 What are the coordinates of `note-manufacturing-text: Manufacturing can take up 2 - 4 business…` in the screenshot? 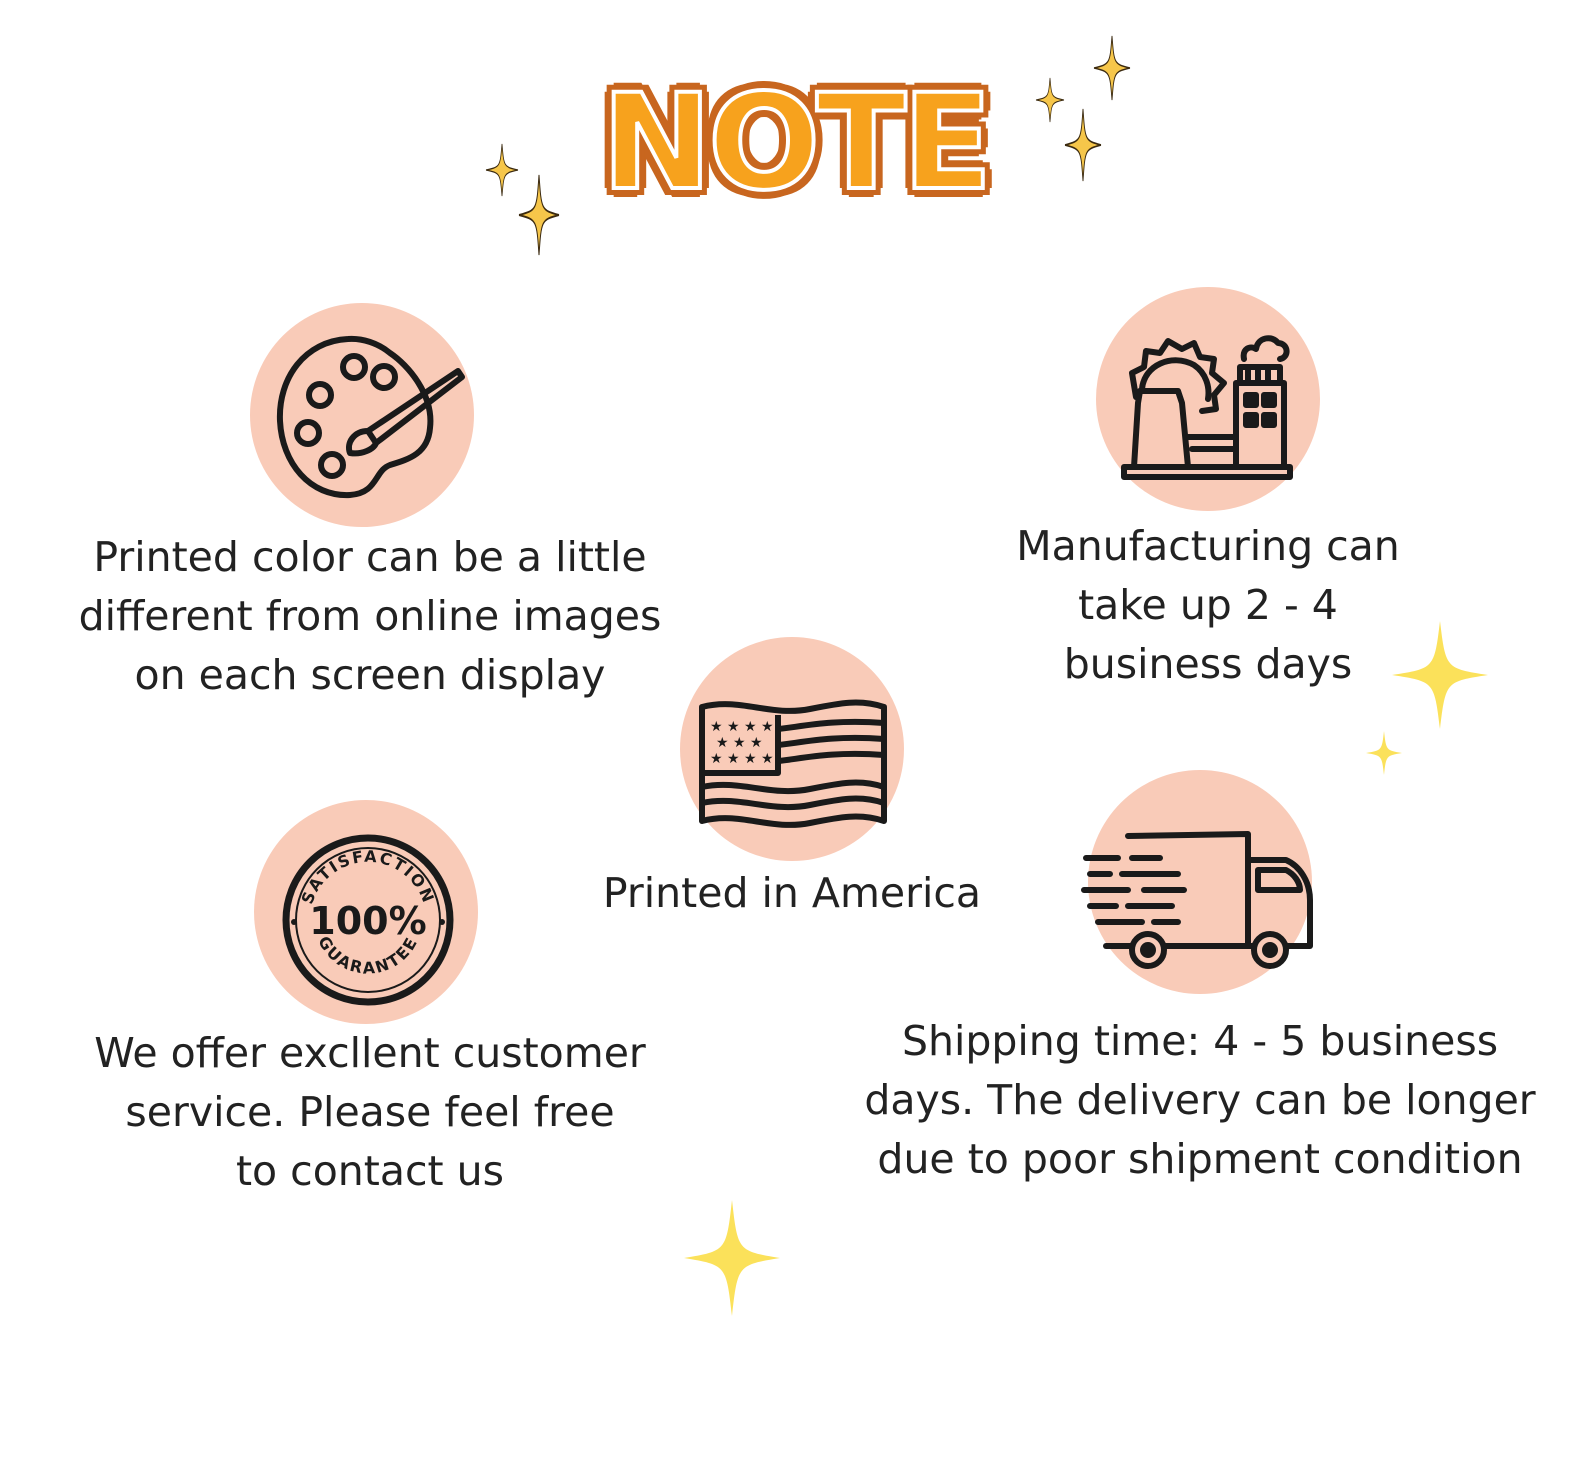 It's located at (1208, 605).